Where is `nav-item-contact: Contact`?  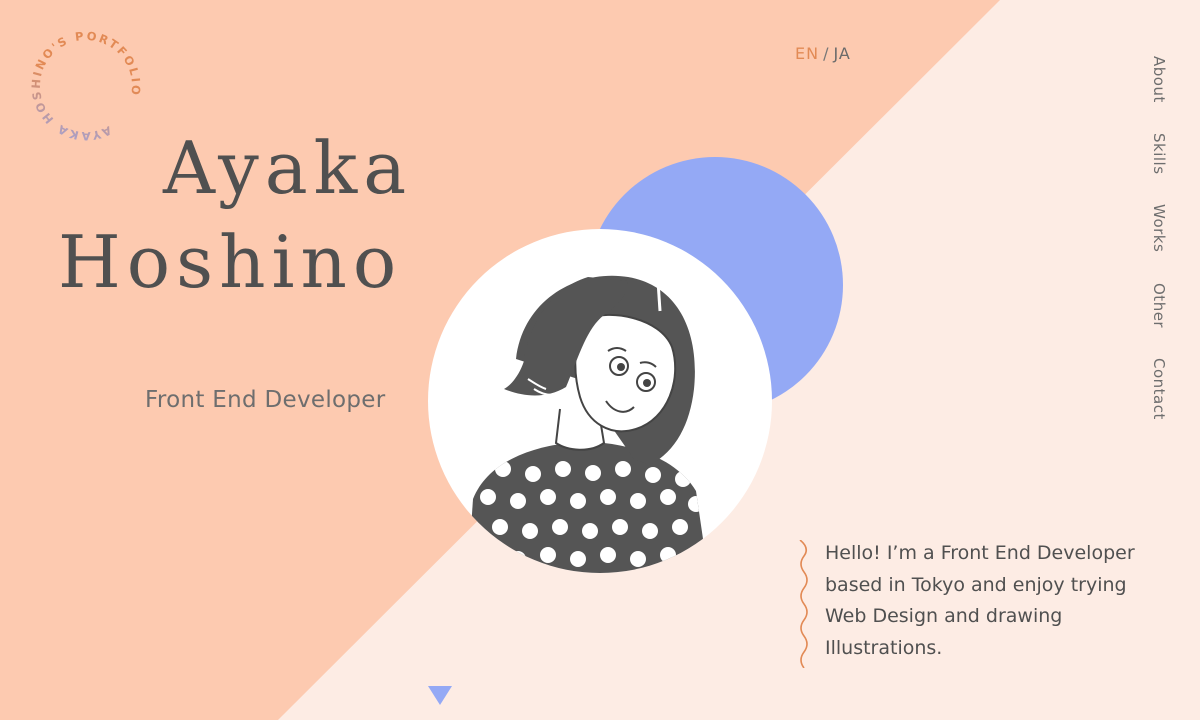 nav-item-contact: Contact is located at coordinates (1159, 389).